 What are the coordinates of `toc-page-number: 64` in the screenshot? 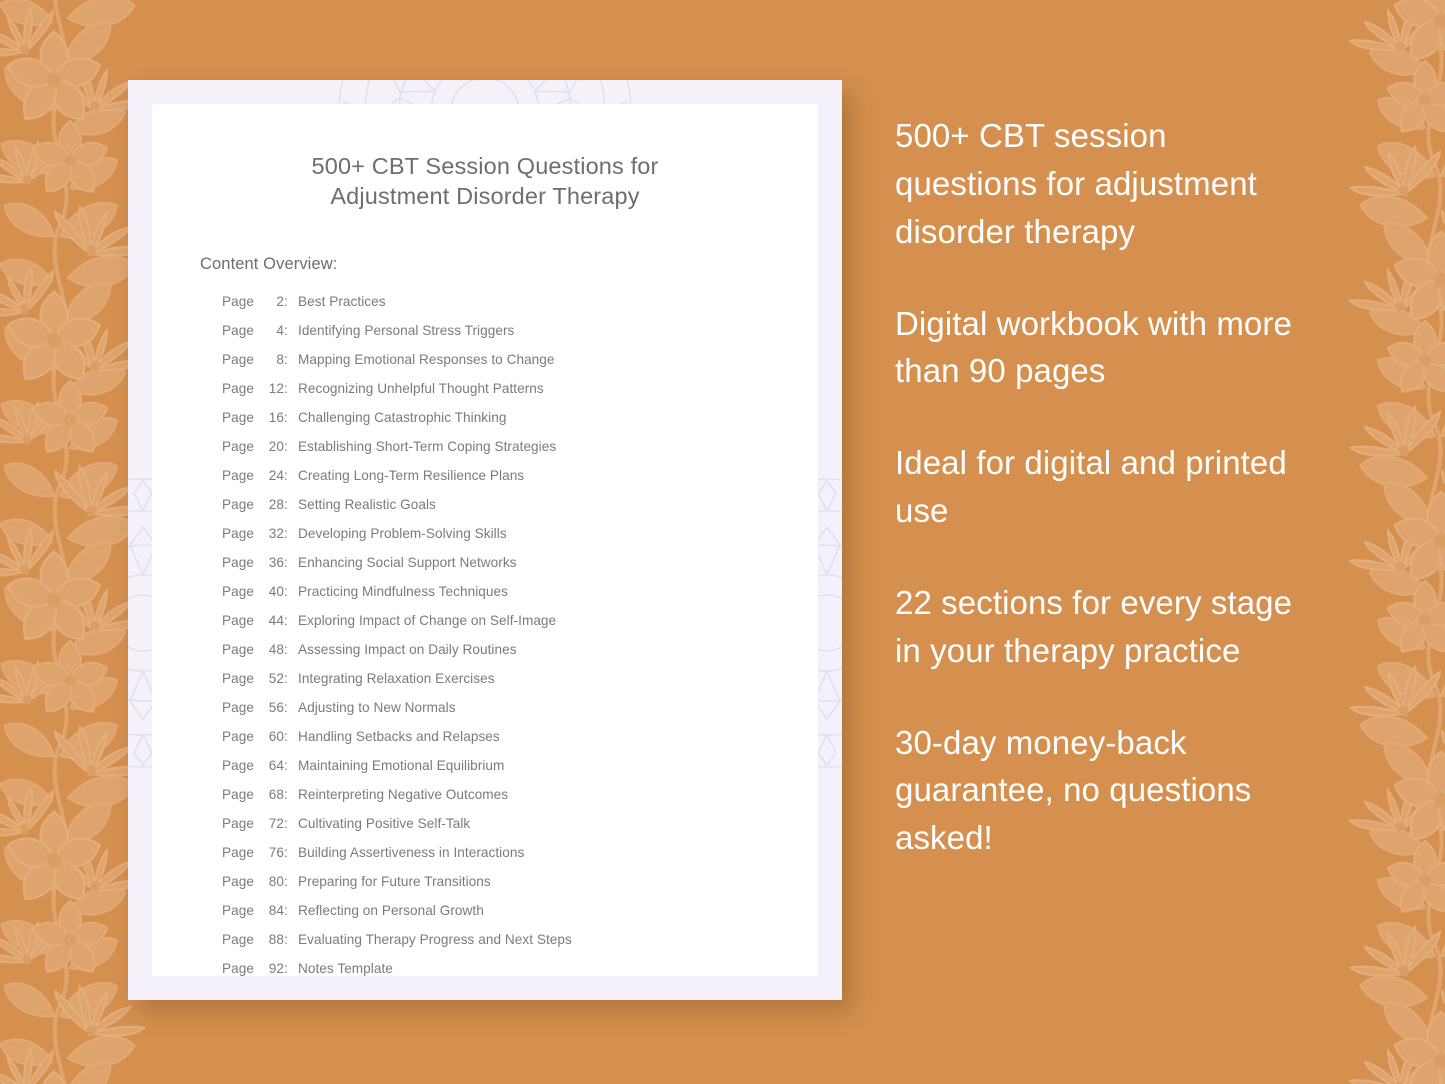 It's located at (276, 766).